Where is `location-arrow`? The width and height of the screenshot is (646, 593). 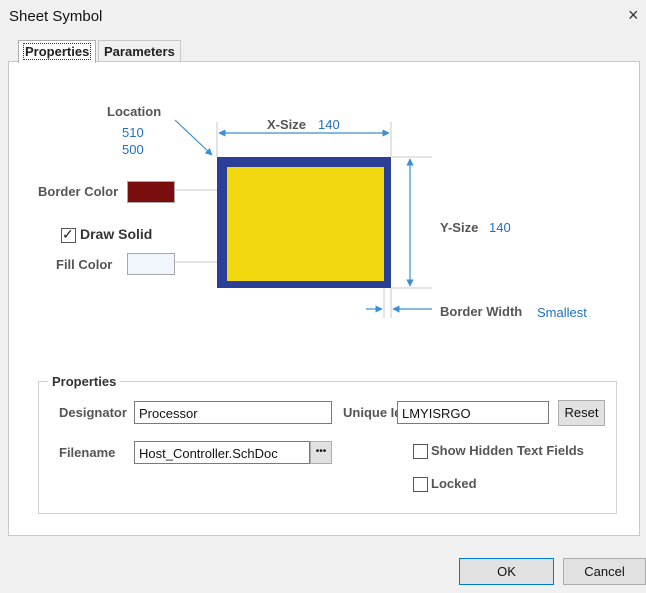
location-arrow is located at coordinates (193, 137).